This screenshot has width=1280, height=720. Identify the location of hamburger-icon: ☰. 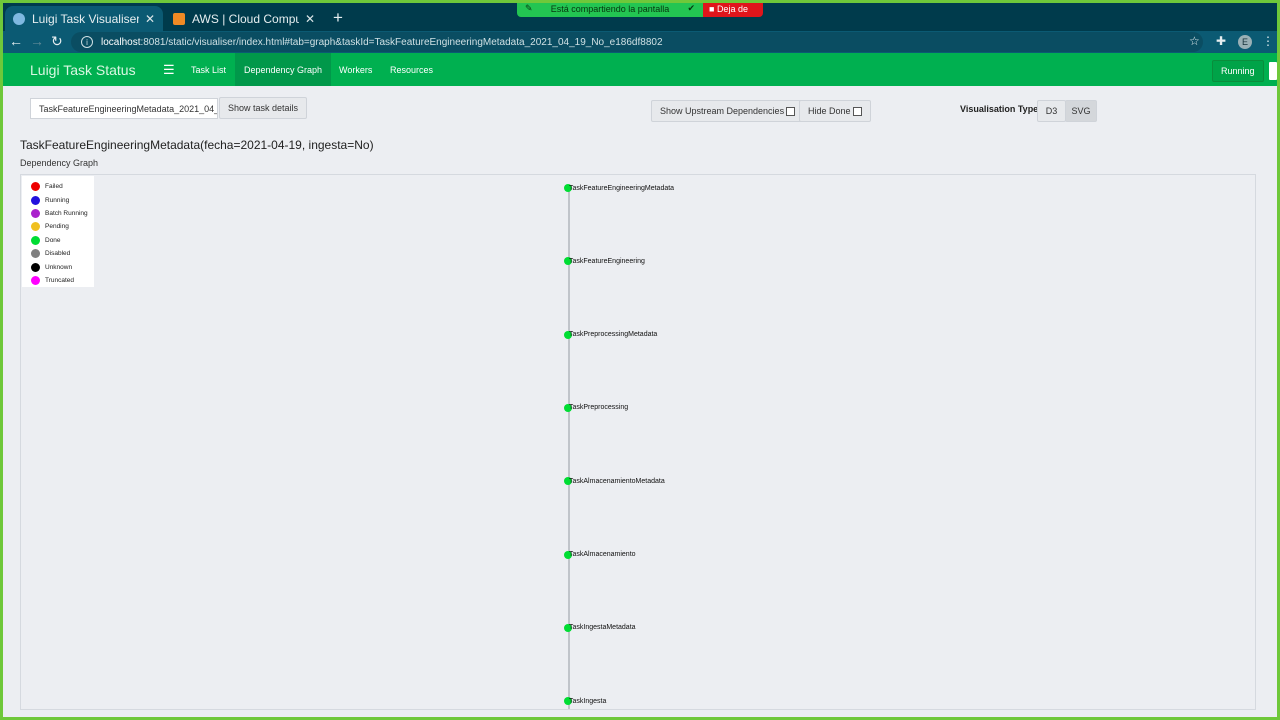
(169, 70).